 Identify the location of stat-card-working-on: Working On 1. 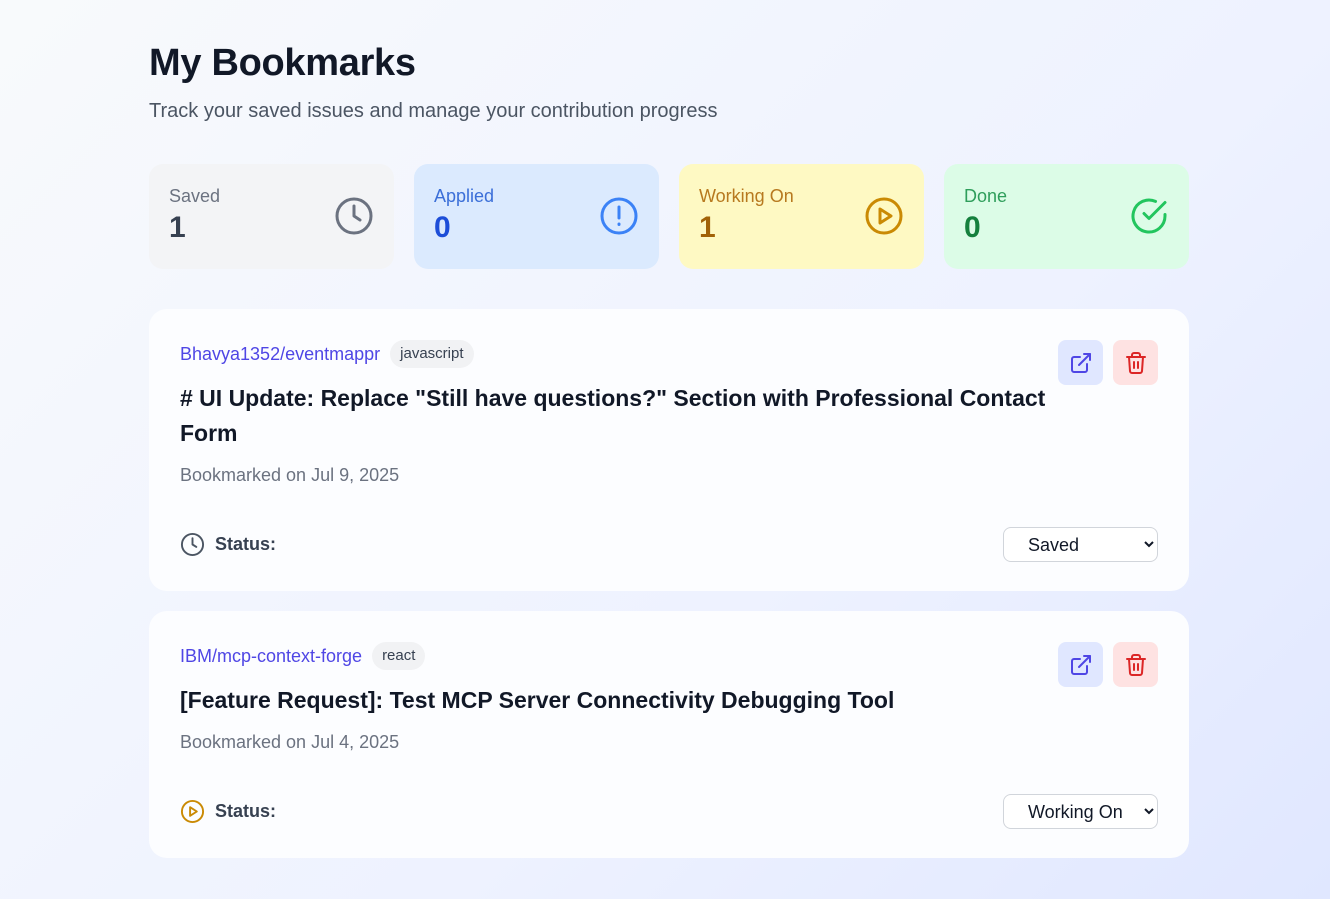
(801, 216).